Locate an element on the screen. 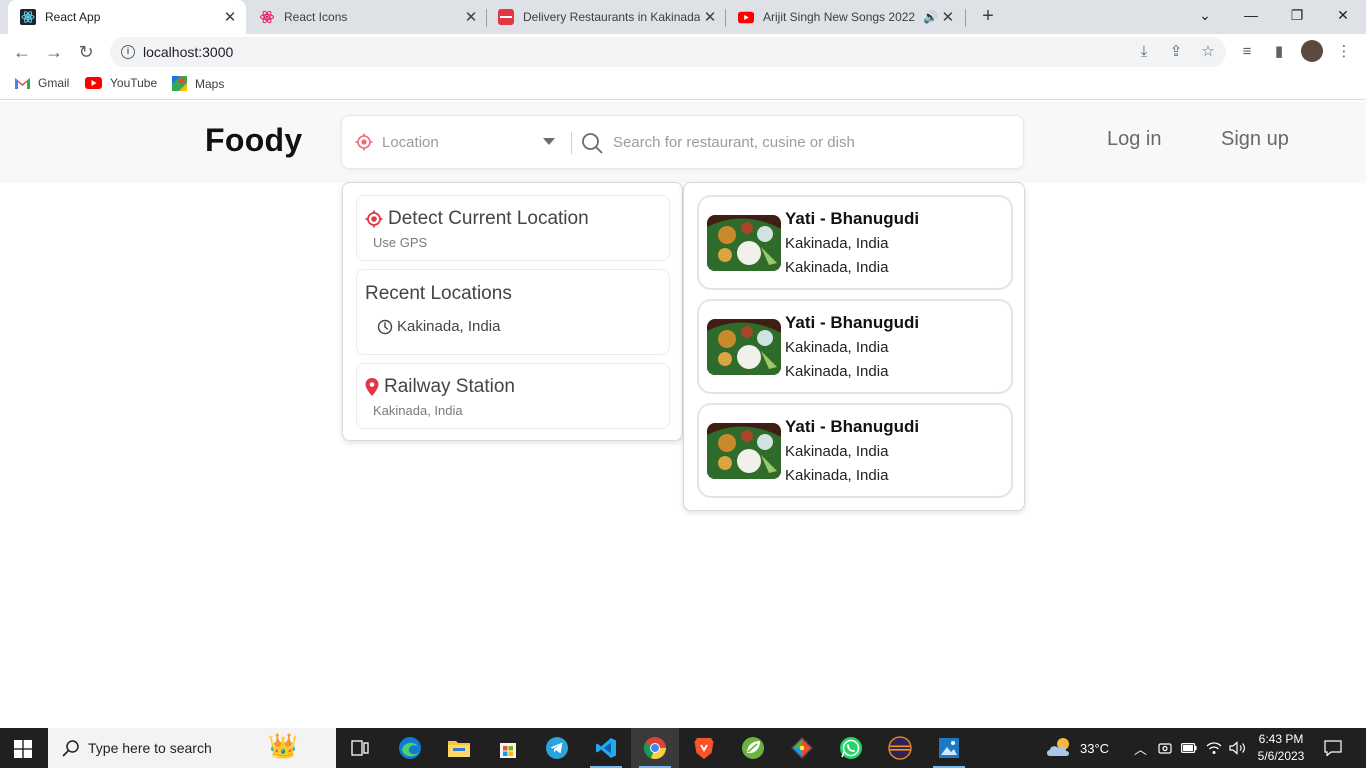 This screenshot has width=1366, height=768. tab-react-icons: React Icons ✕ is located at coordinates (367, 17).